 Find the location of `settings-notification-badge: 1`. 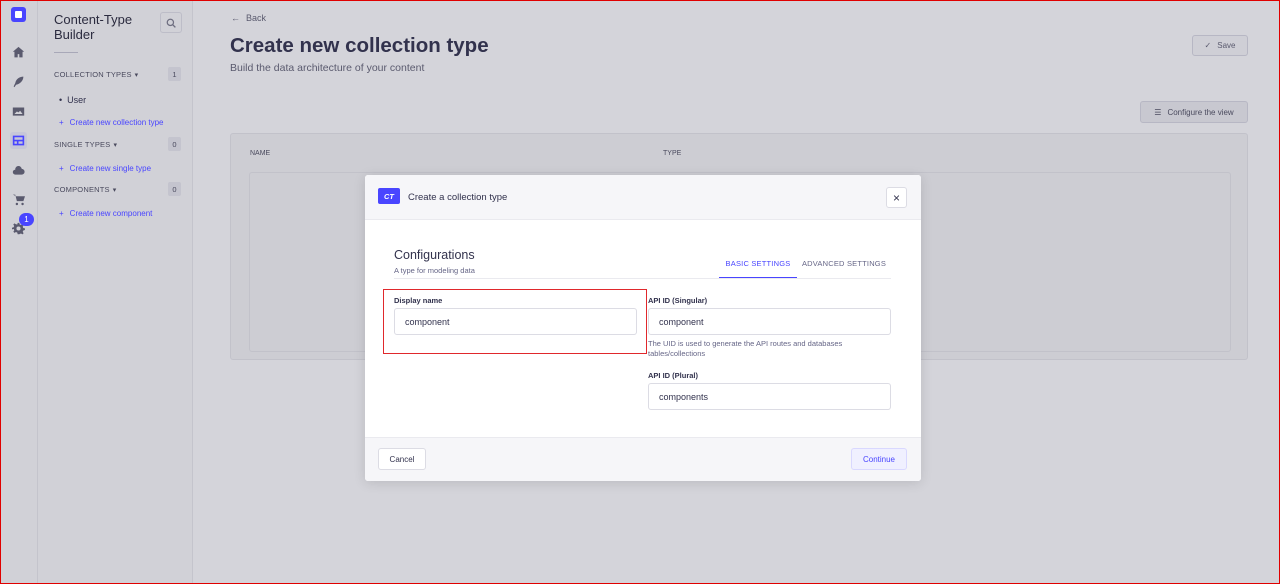

settings-notification-badge: 1 is located at coordinates (26, 219).